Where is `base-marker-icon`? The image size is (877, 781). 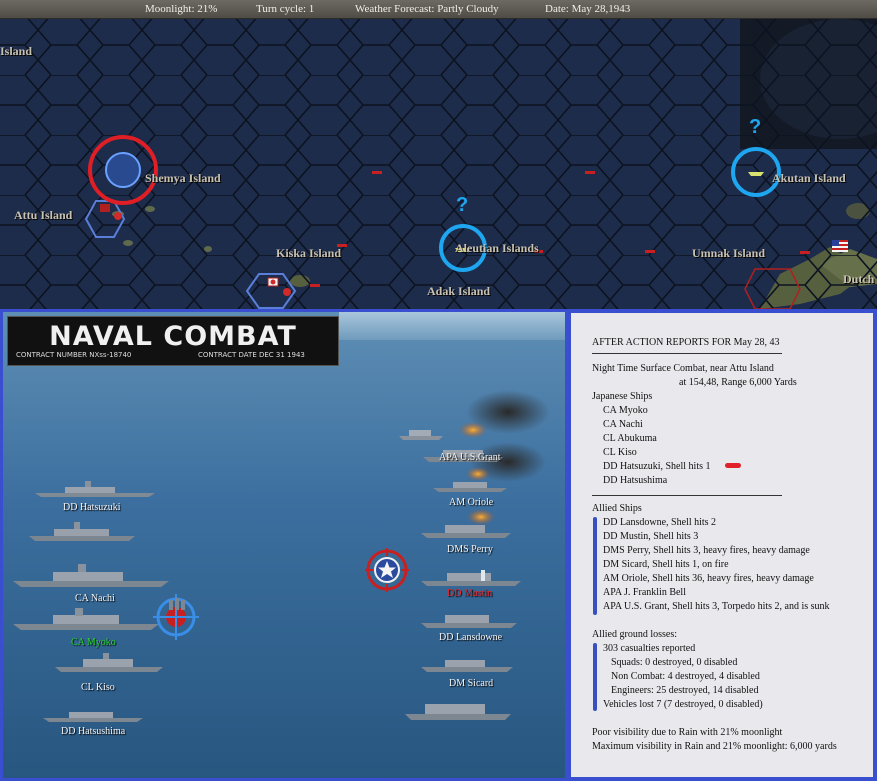 base-marker-icon is located at coordinates (105, 208).